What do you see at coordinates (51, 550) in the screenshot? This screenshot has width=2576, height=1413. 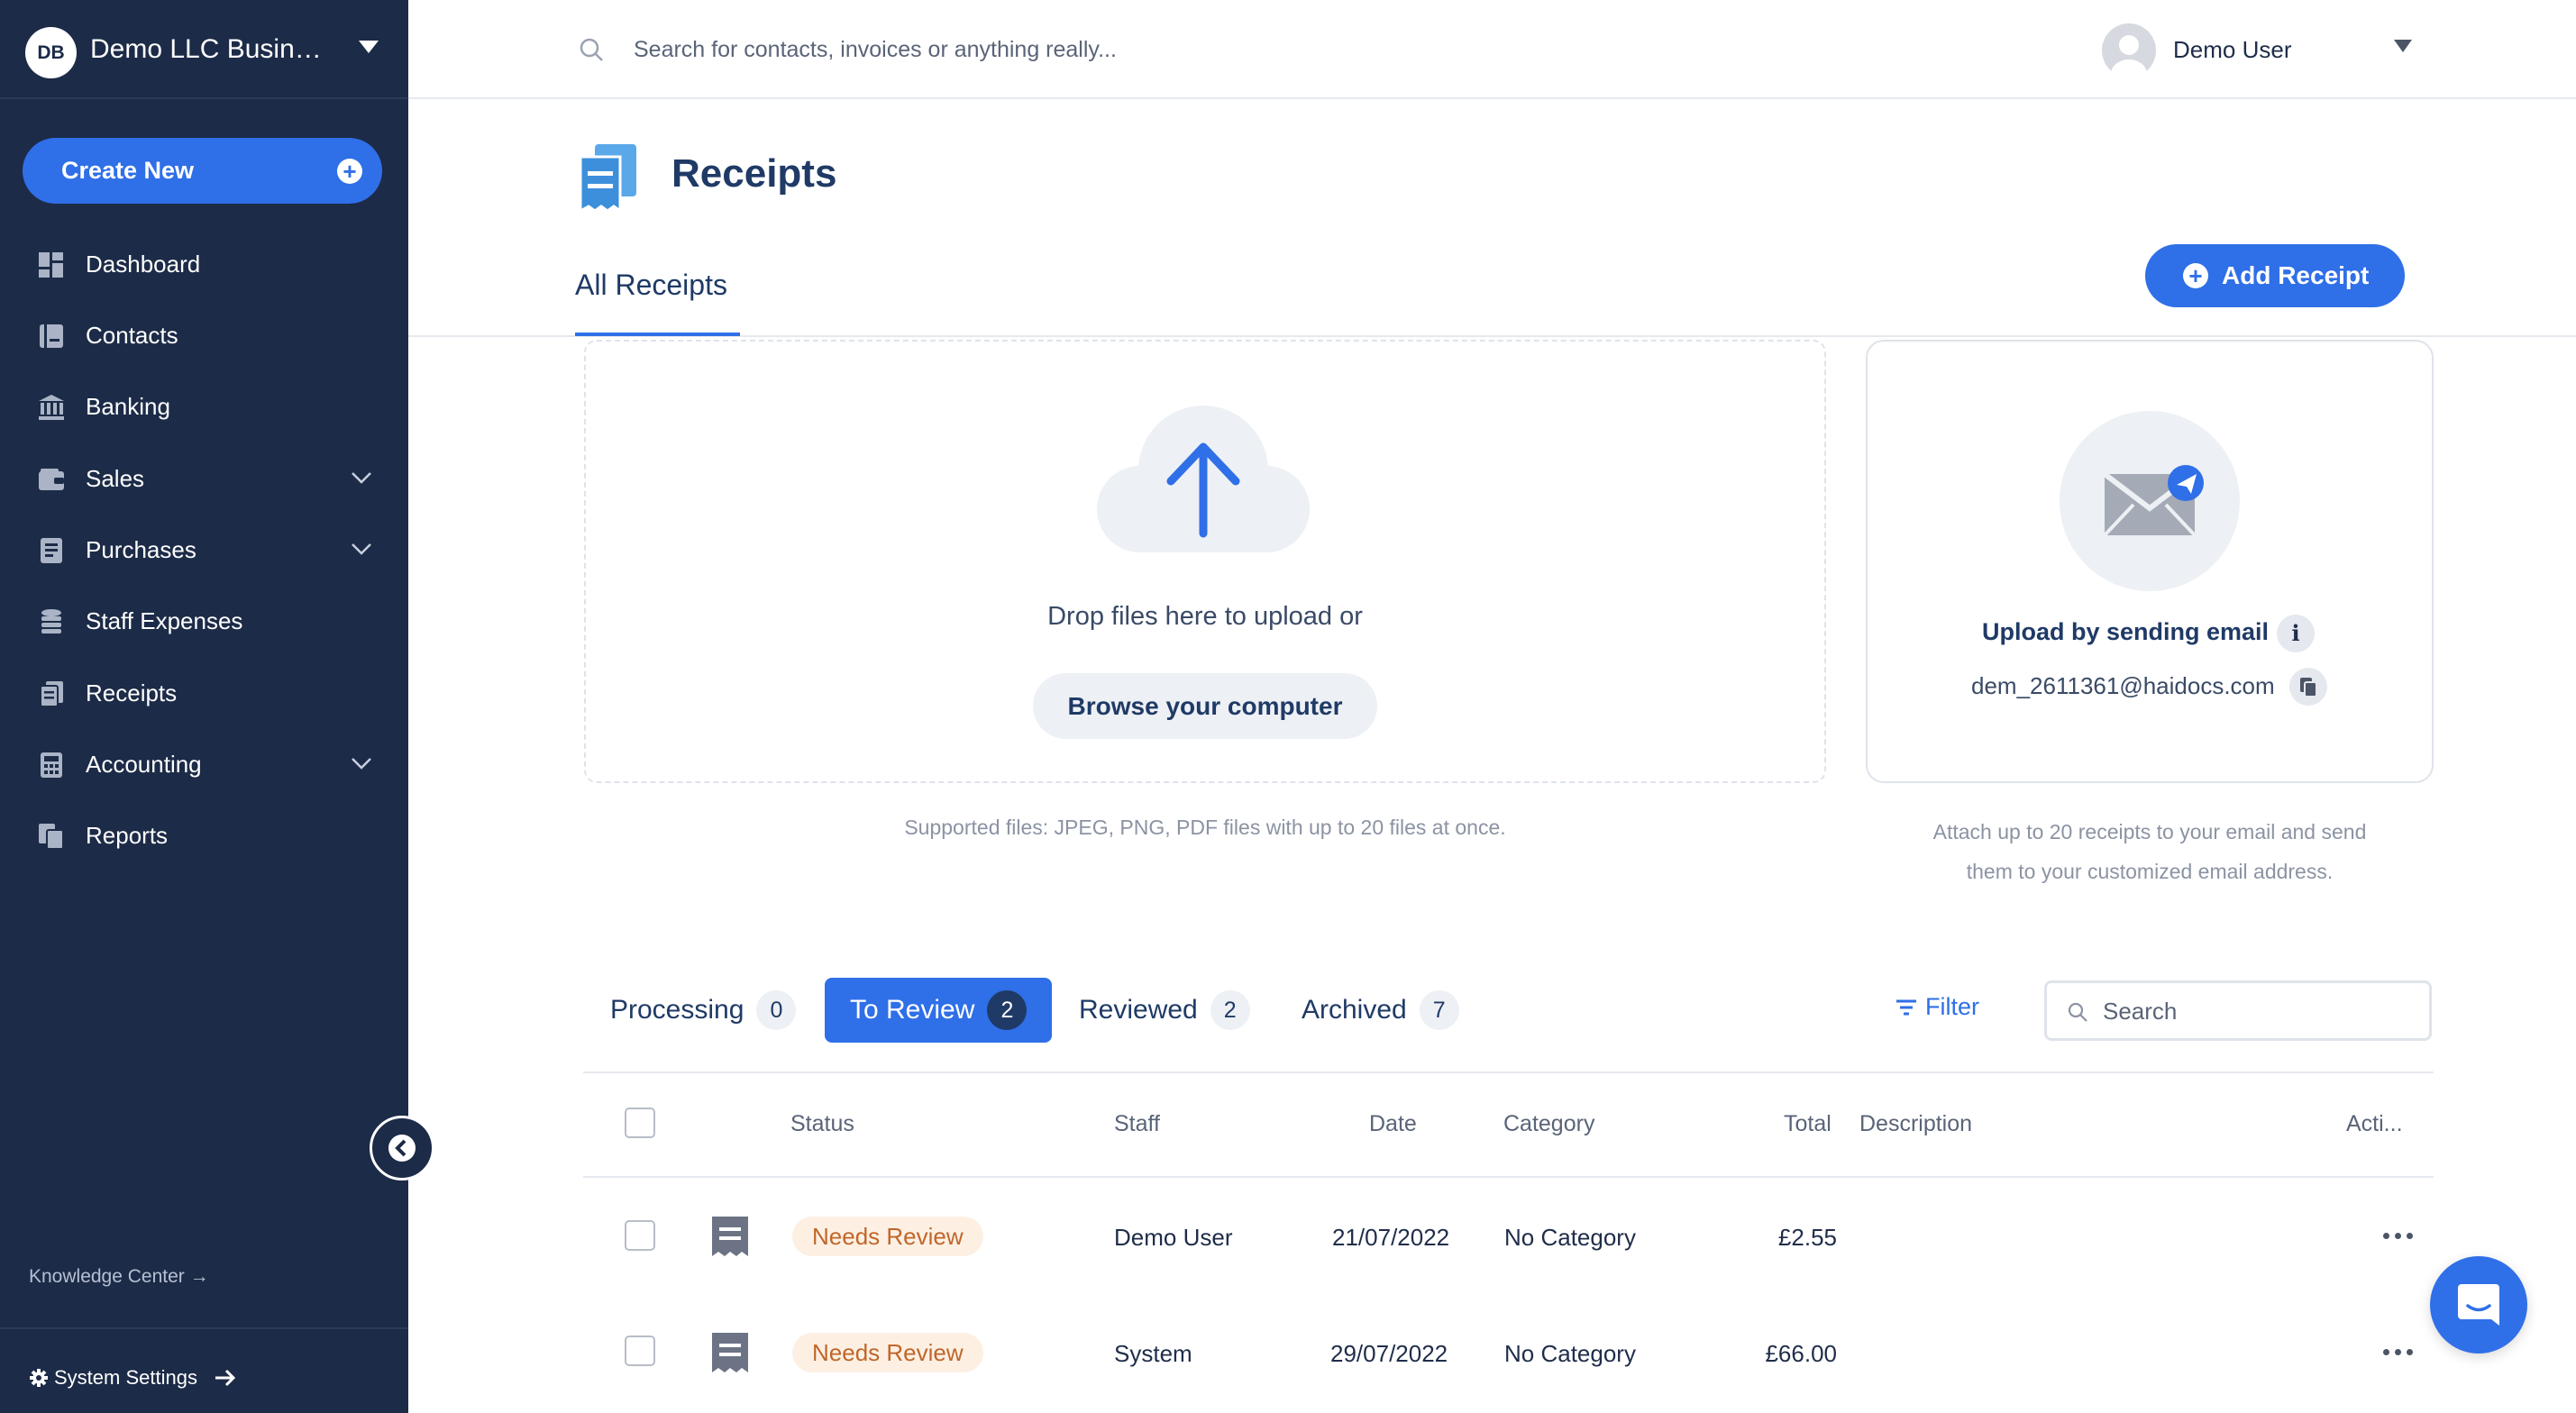 I see `purchases-icon` at bounding box center [51, 550].